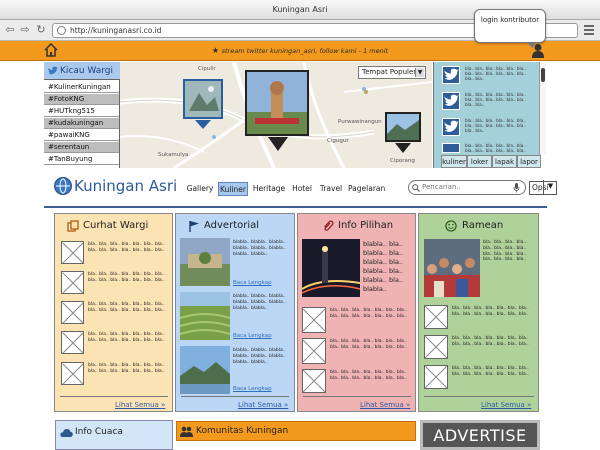 This screenshot has height=450, width=600. Describe the element at coordinates (114, 435) in the screenshot. I see `weather-panel: Info Cuaca` at that location.